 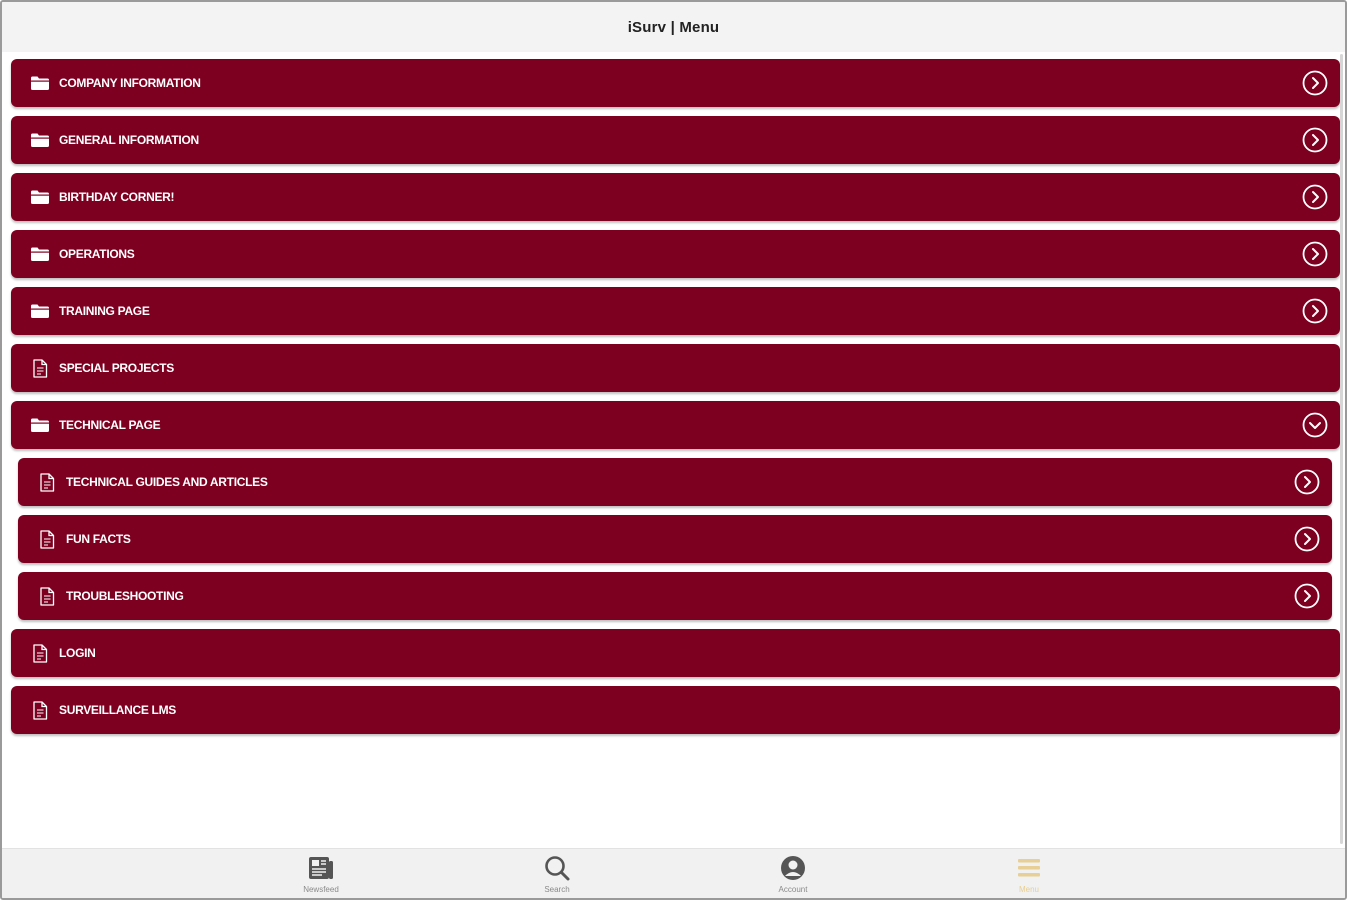 I want to click on search-icon, so click(x=557, y=868).